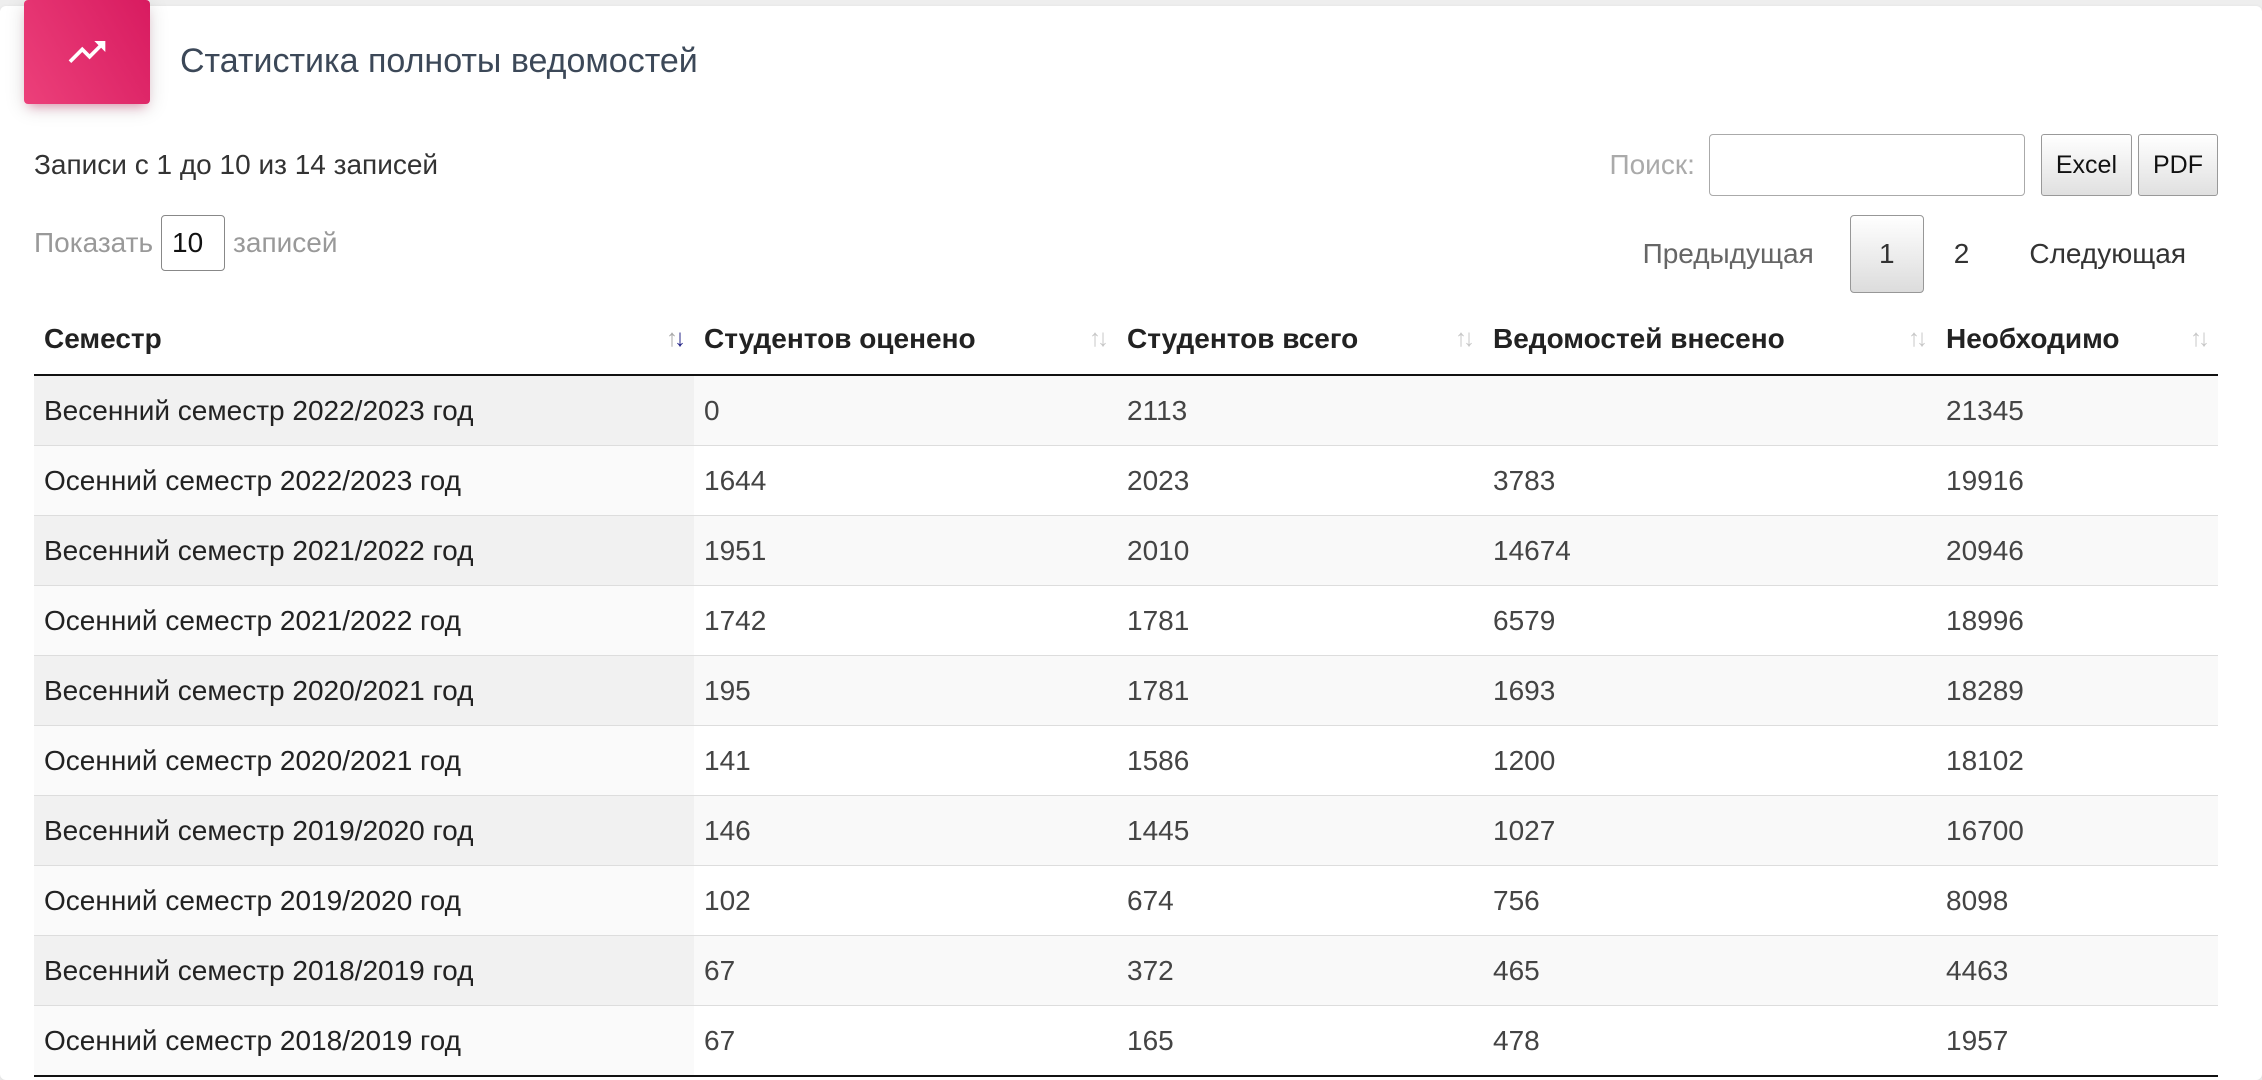 This screenshot has width=2262, height=1080. What do you see at coordinates (2077, 690) in the screenshot?
I see `cell-required: 18289` at bounding box center [2077, 690].